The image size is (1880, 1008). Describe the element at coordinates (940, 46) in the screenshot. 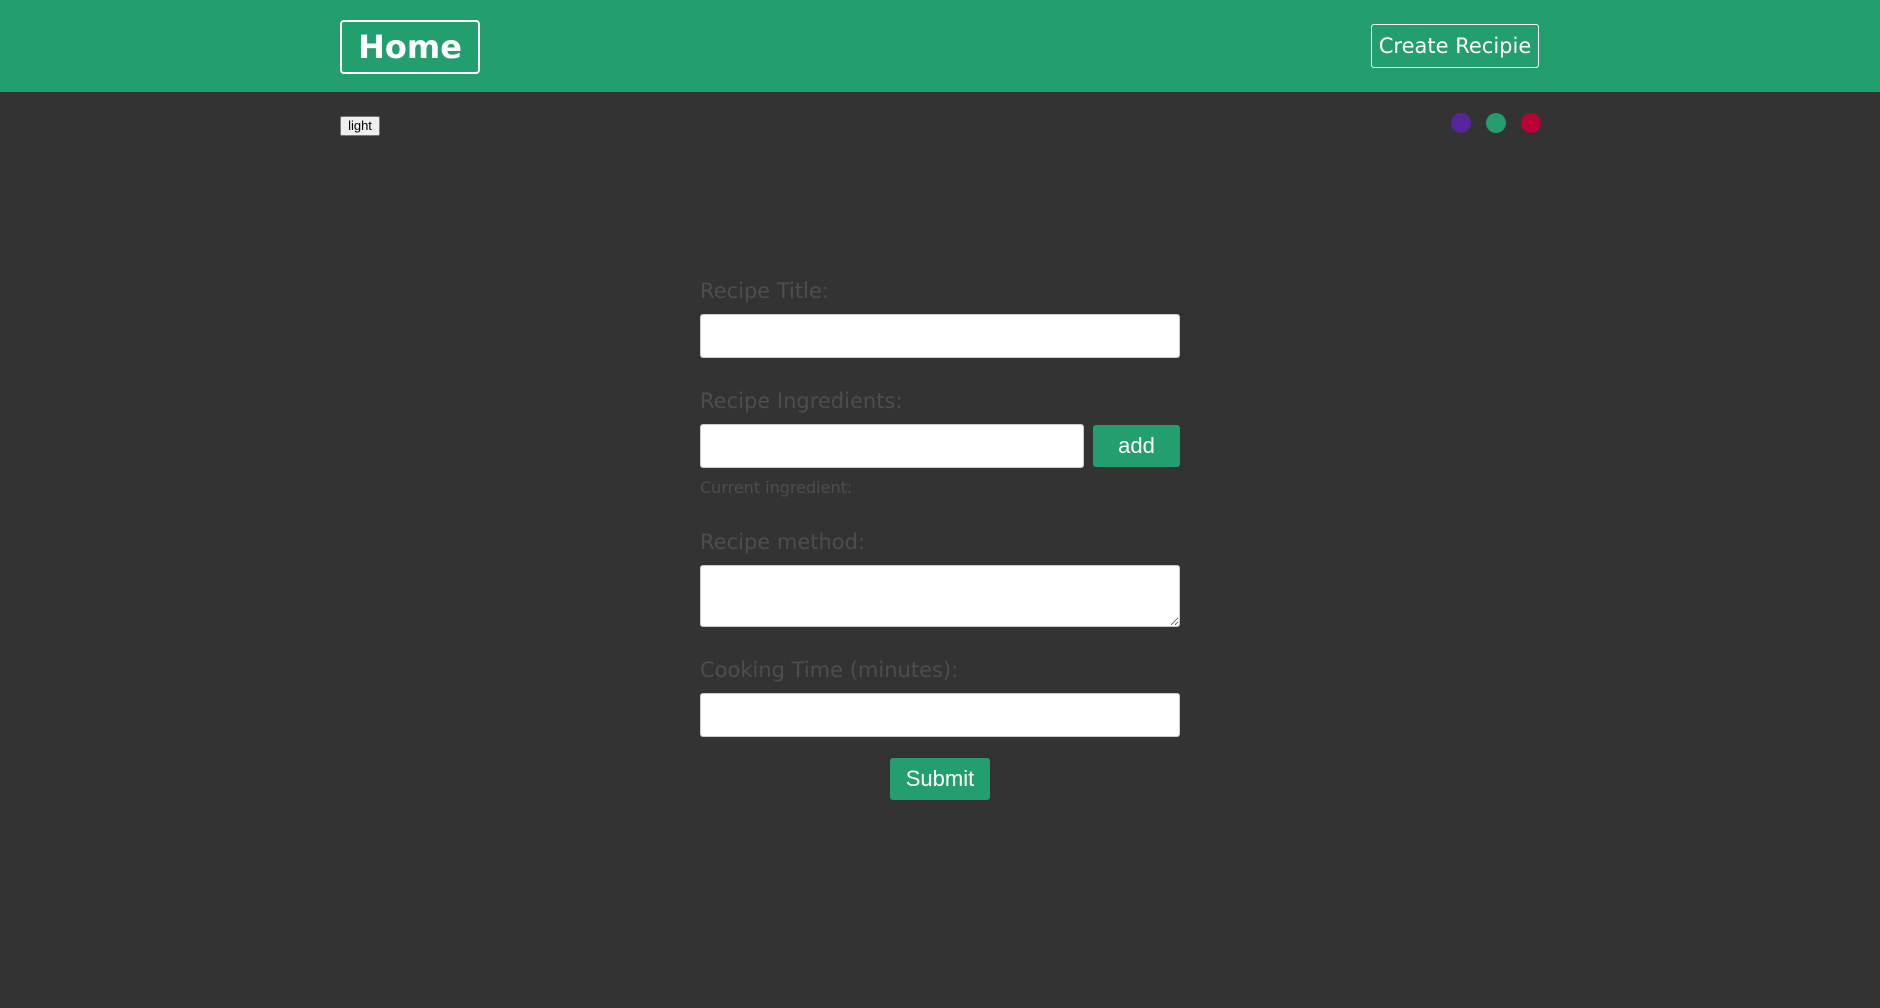

I see `navbar: Home Create Recipie` at that location.